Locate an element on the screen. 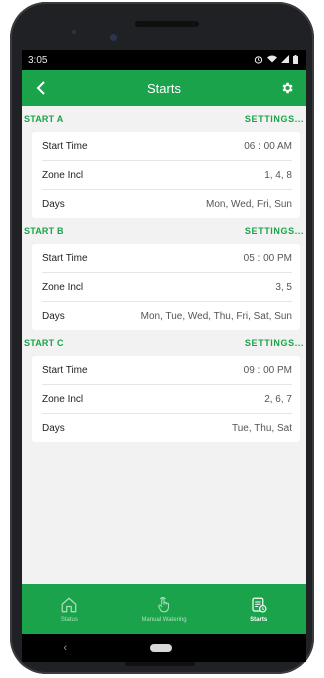 The image size is (324, 678). front-sensor is located at coordinates (74, 32).